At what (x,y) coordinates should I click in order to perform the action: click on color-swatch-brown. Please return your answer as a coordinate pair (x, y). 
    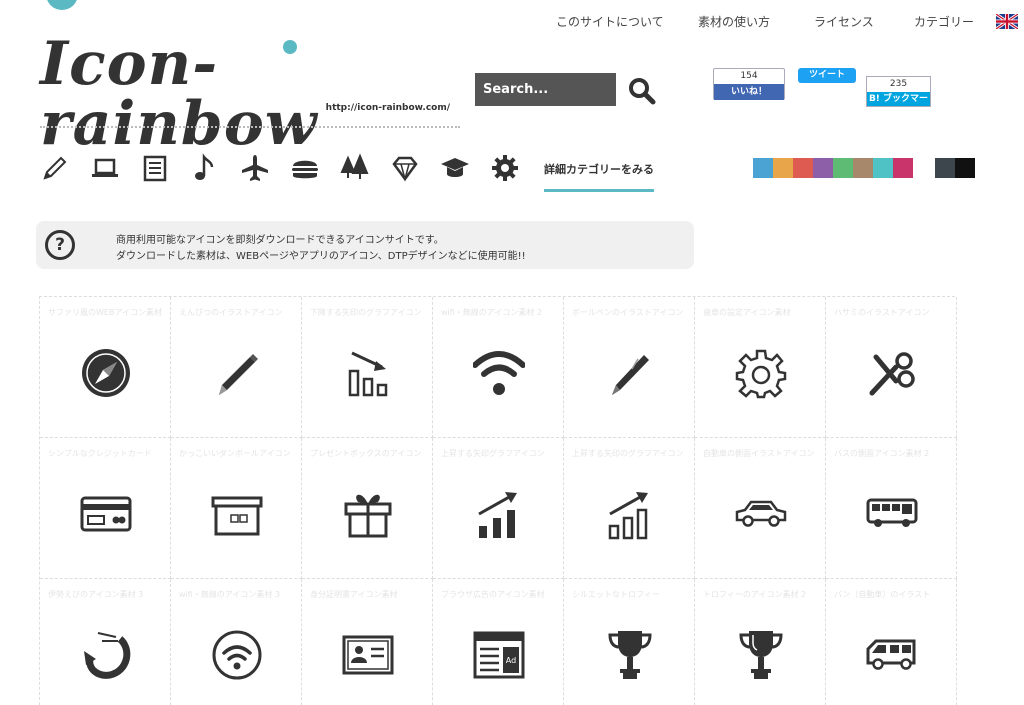
    Looking at the image, I should click on (863, 168).